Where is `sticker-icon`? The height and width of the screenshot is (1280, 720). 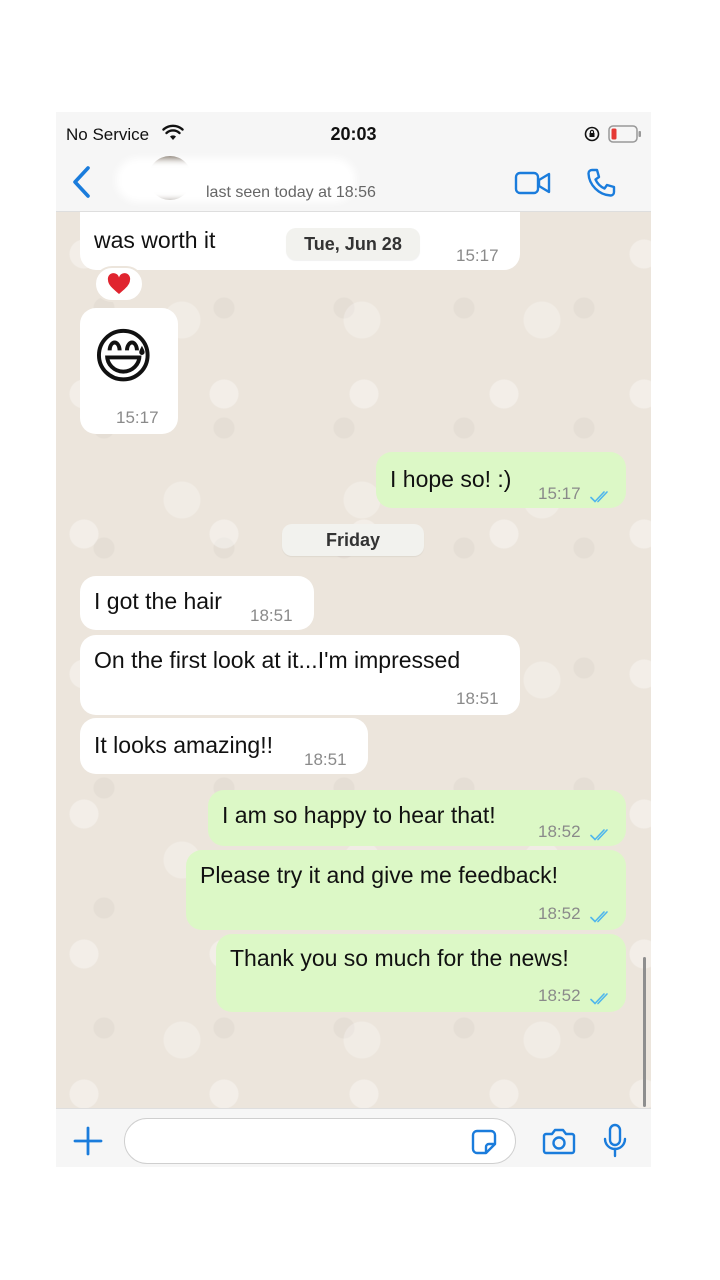 sticker-icon is located at coordinates (484, 1144).